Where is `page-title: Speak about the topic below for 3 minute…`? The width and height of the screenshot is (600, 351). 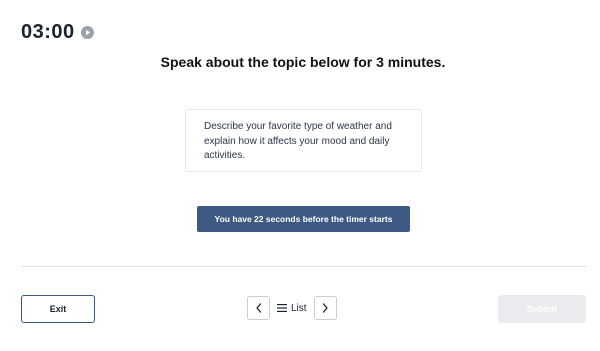 page-title: Speak about the topic below for 3 minute… is located at coordinates (303, 62).